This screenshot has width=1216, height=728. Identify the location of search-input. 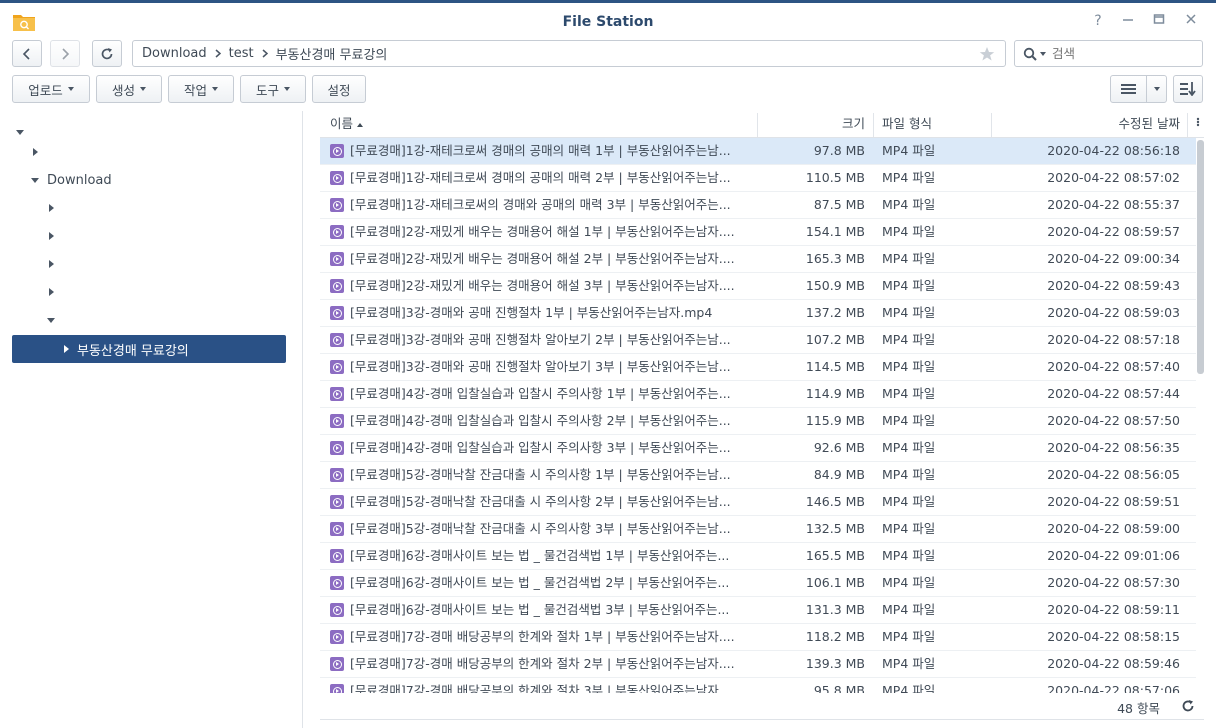
(1122, 53).